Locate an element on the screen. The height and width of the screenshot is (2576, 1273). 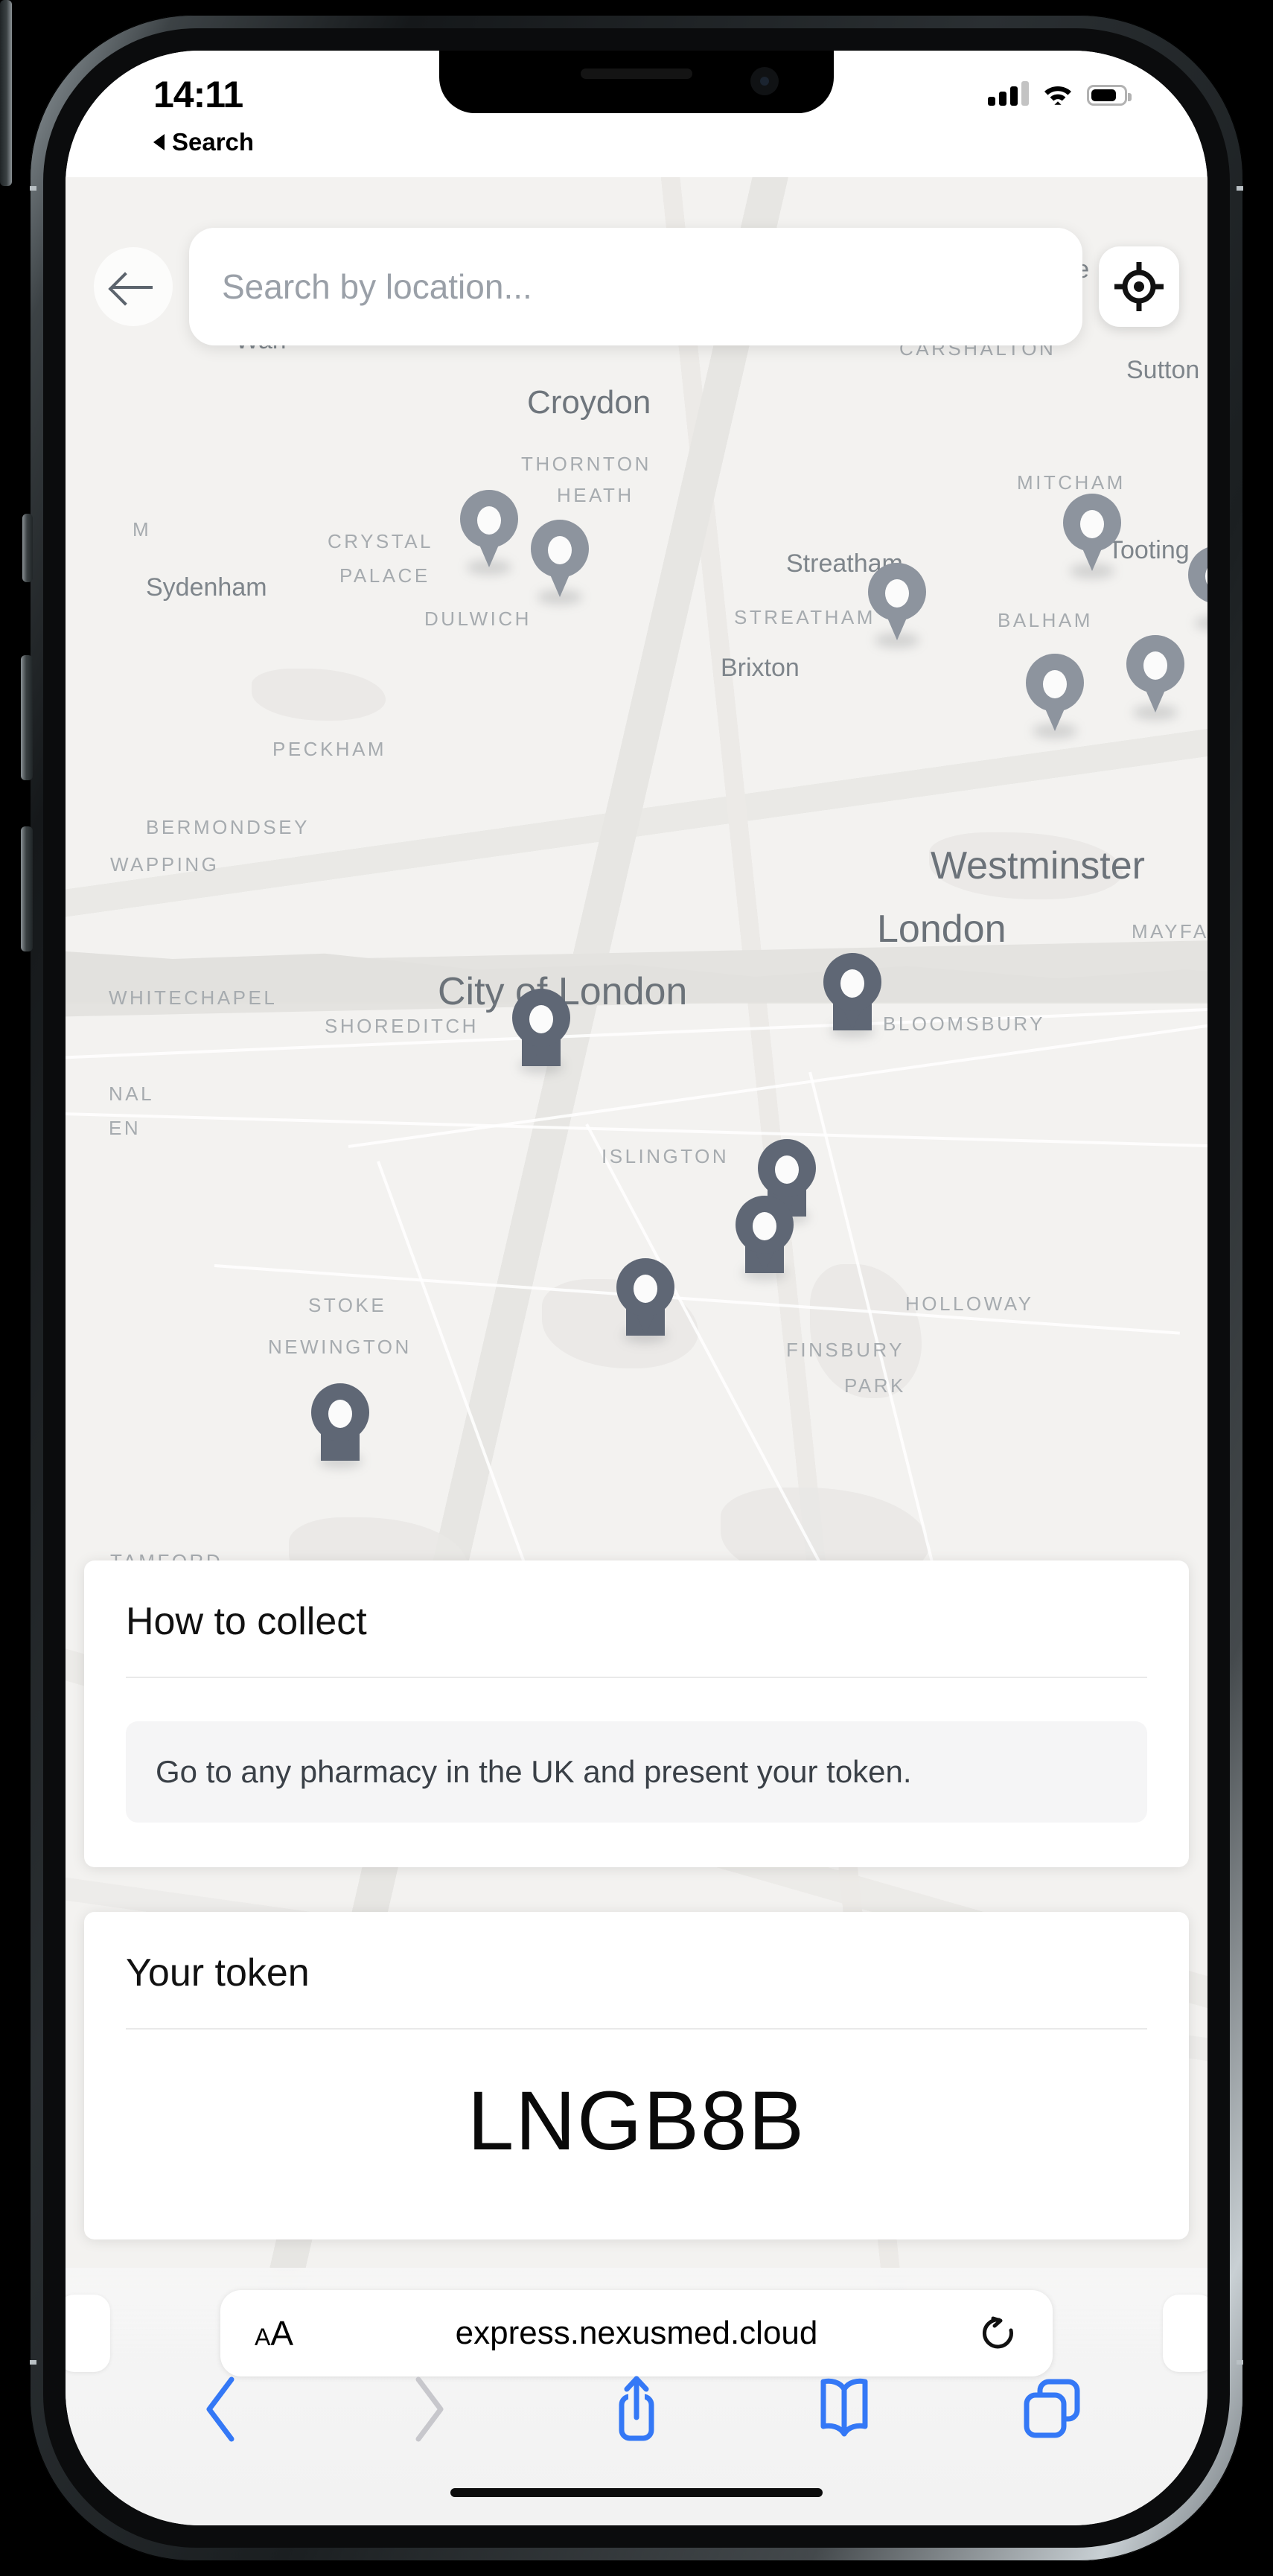
back-to-search-link: Search is located at coordinates (204, 142).